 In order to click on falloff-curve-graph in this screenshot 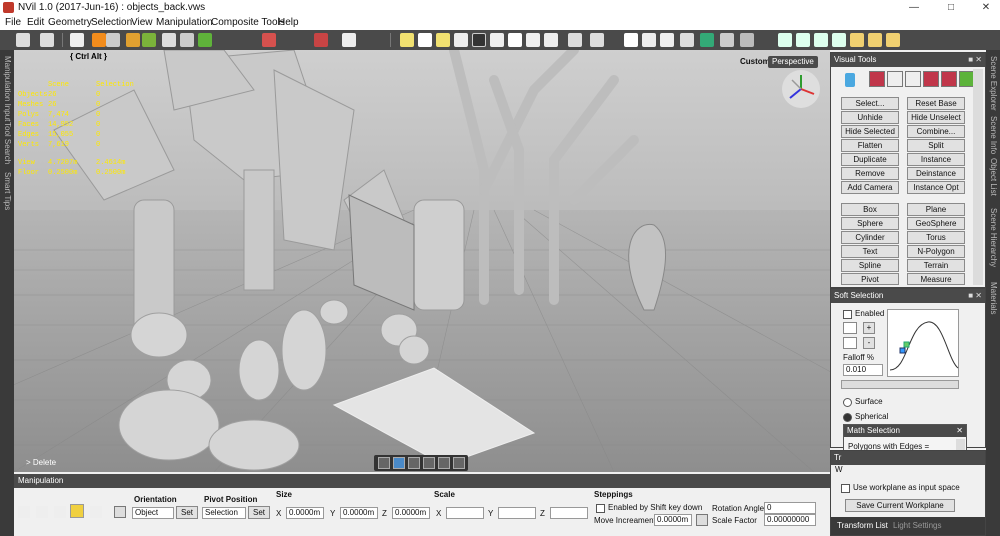, I will do `click(923, 343)`.